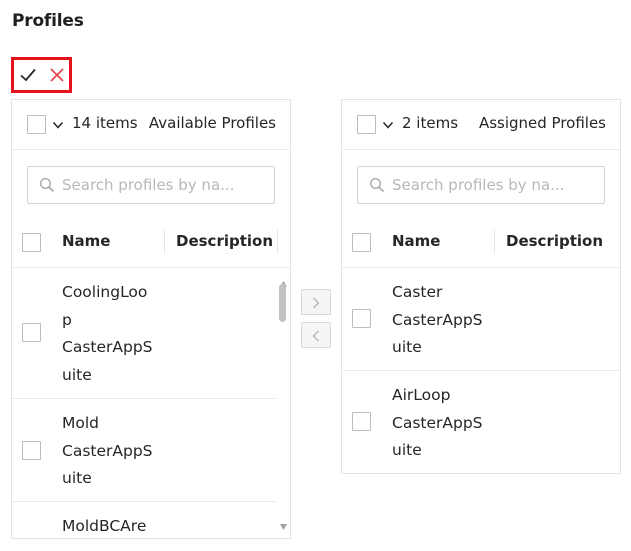 This screenshot has height=551, width=631. I want to click on list-item: Mold CasterAppS uite, so click(151, 450).